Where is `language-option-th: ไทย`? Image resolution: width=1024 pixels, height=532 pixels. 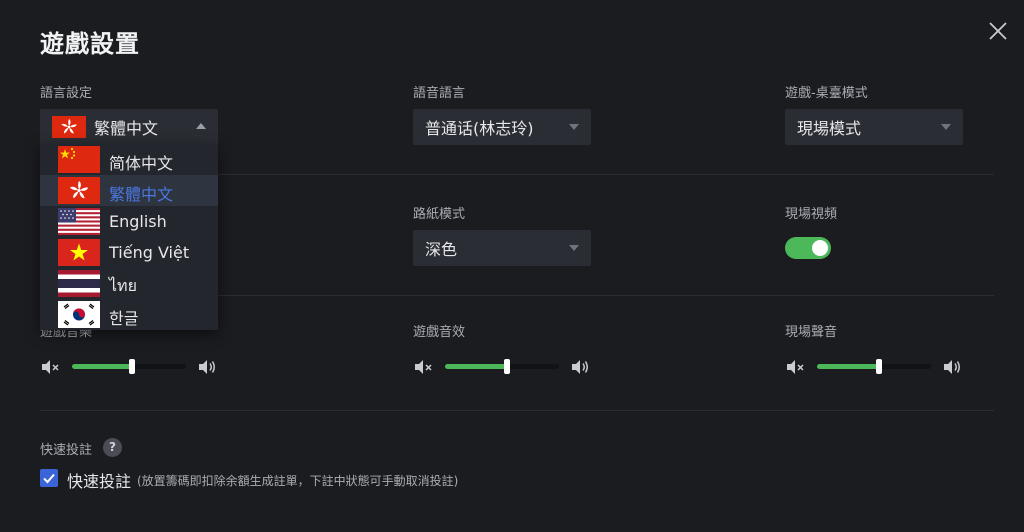
language-option-th: ไทย is located at coordinates (129, 283).